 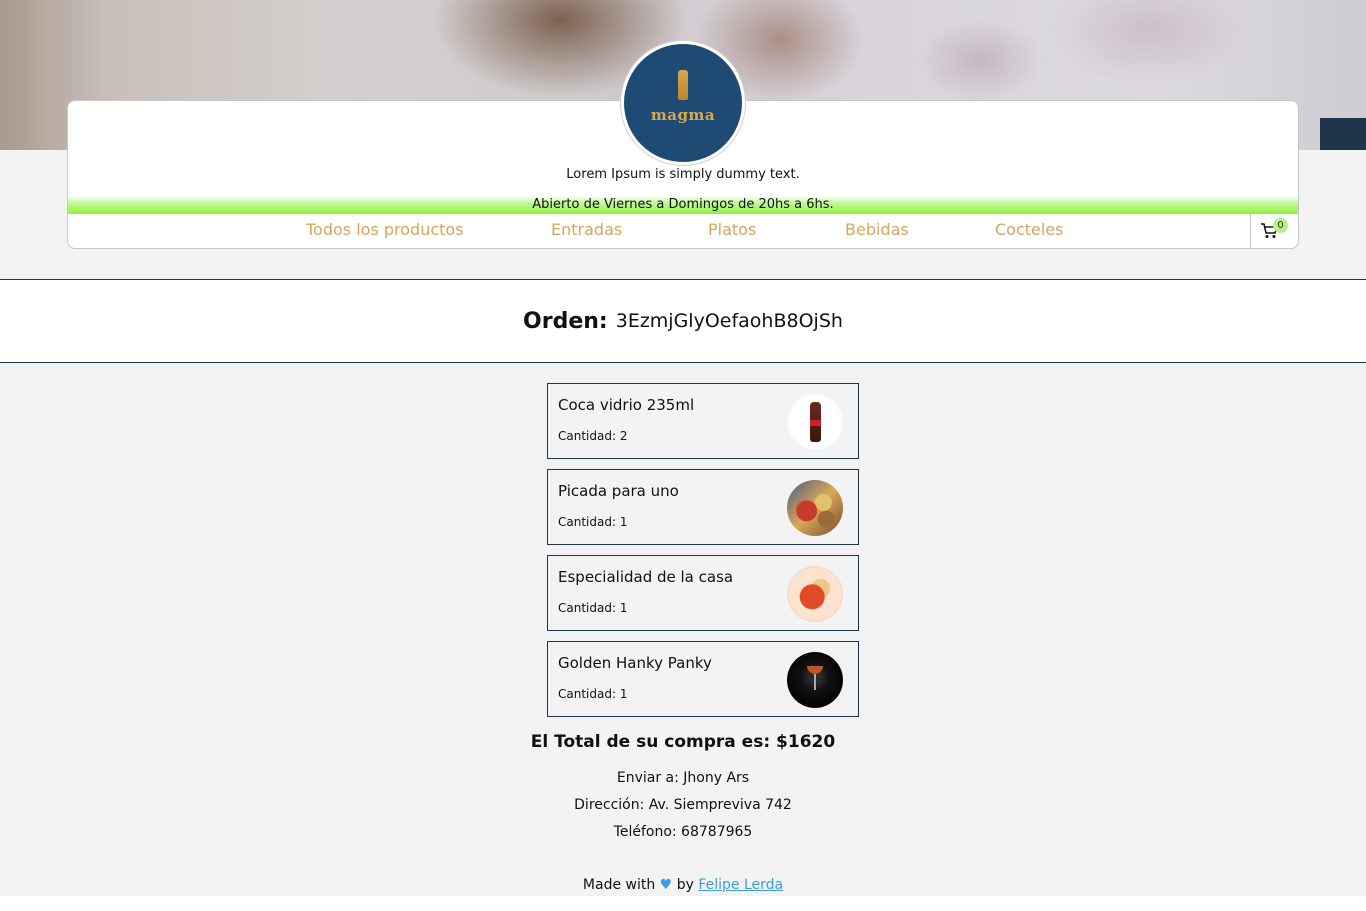 What do you see at coordinates (740, 885) in the screenshot?
I see `author-link: Felipe Lerda` at bounding box center [740, 885].